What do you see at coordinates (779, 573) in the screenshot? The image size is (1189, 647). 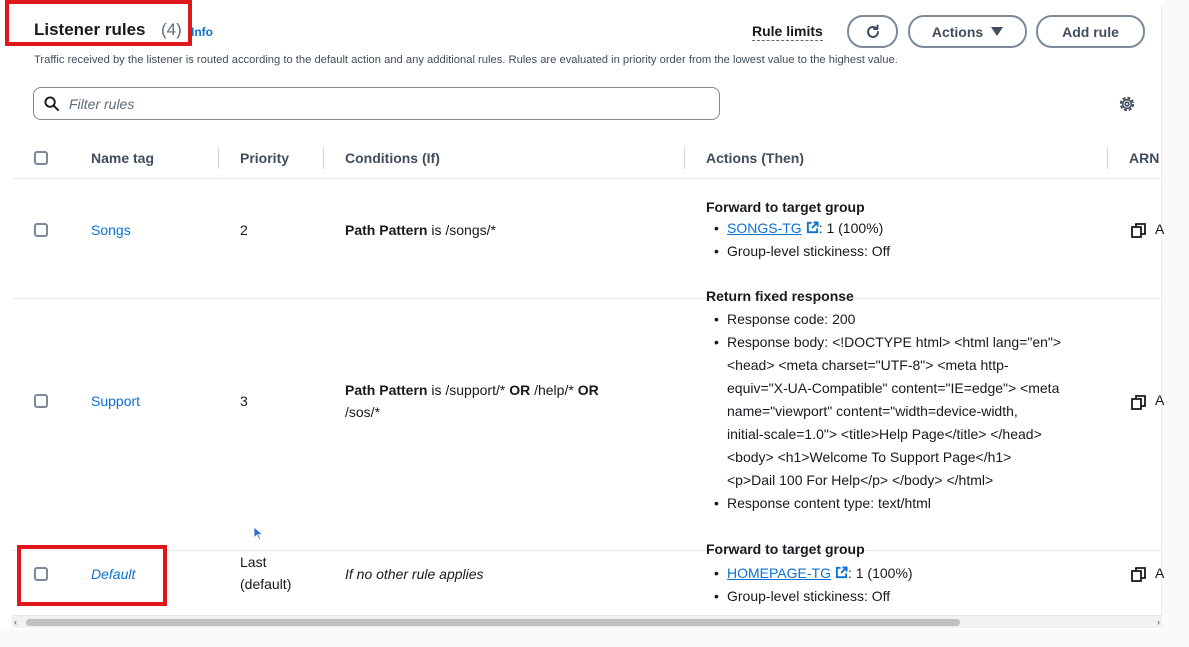 I see `target-group-link: HOMEPAGE-TG` at bounding box center [779, 573].